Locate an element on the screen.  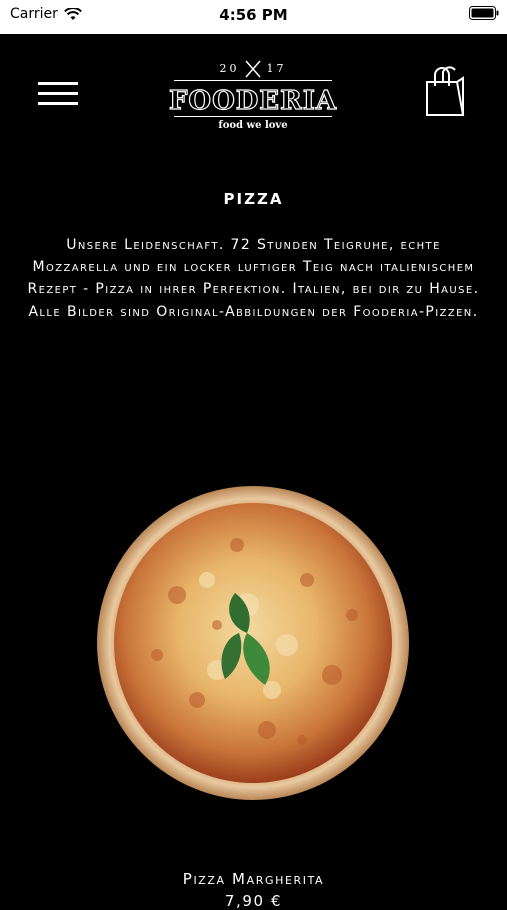
logo-year-right: 17 is located at coordinates (276, 68).